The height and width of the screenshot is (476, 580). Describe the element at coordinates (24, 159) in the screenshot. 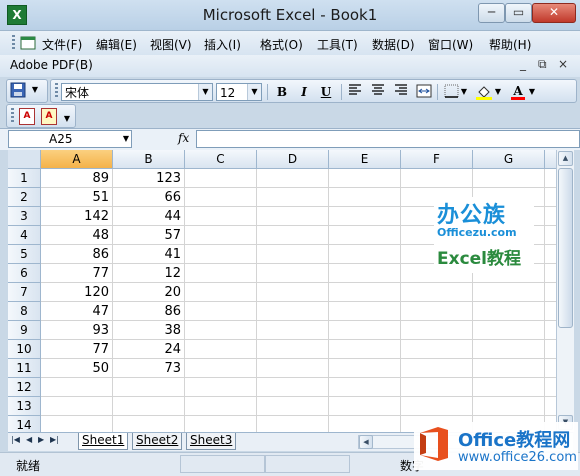

I see `select-all-corner` at that location.